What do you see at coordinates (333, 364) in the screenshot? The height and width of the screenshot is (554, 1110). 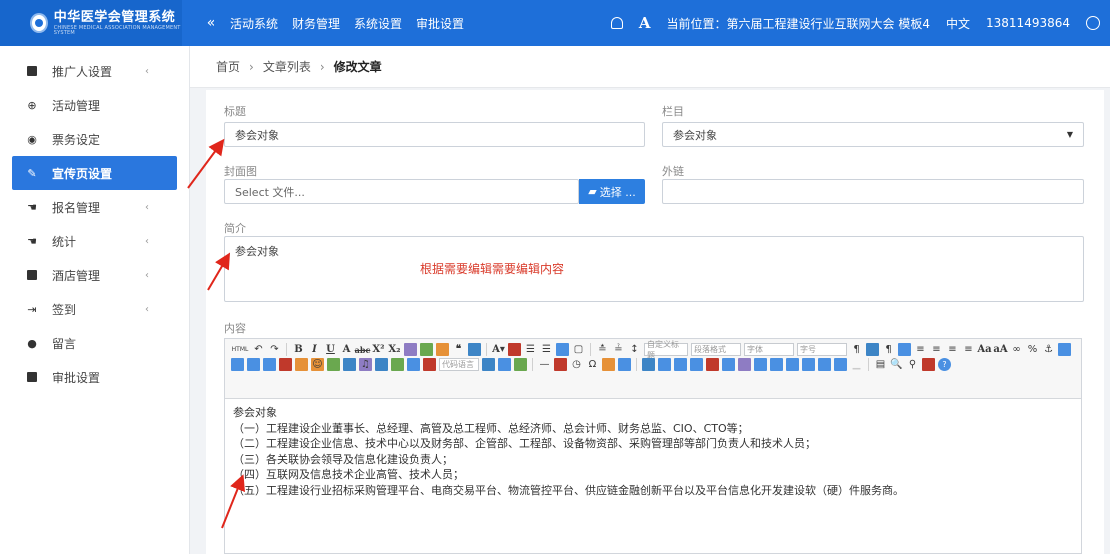 I see `scrawl-icon` at bounding box center [333, 364].